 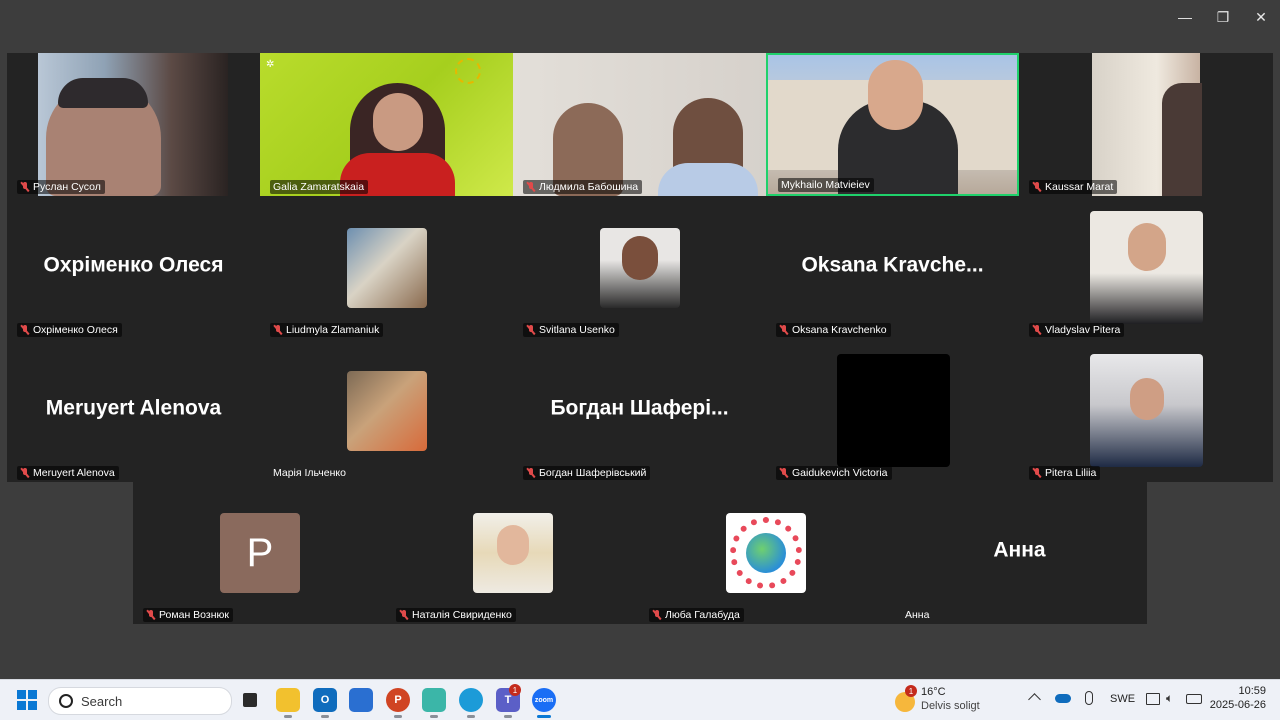 I want to click on participant-tile-alenova: Meruyert Alenova Meruyert Alenova, so click(x=133, y=410).